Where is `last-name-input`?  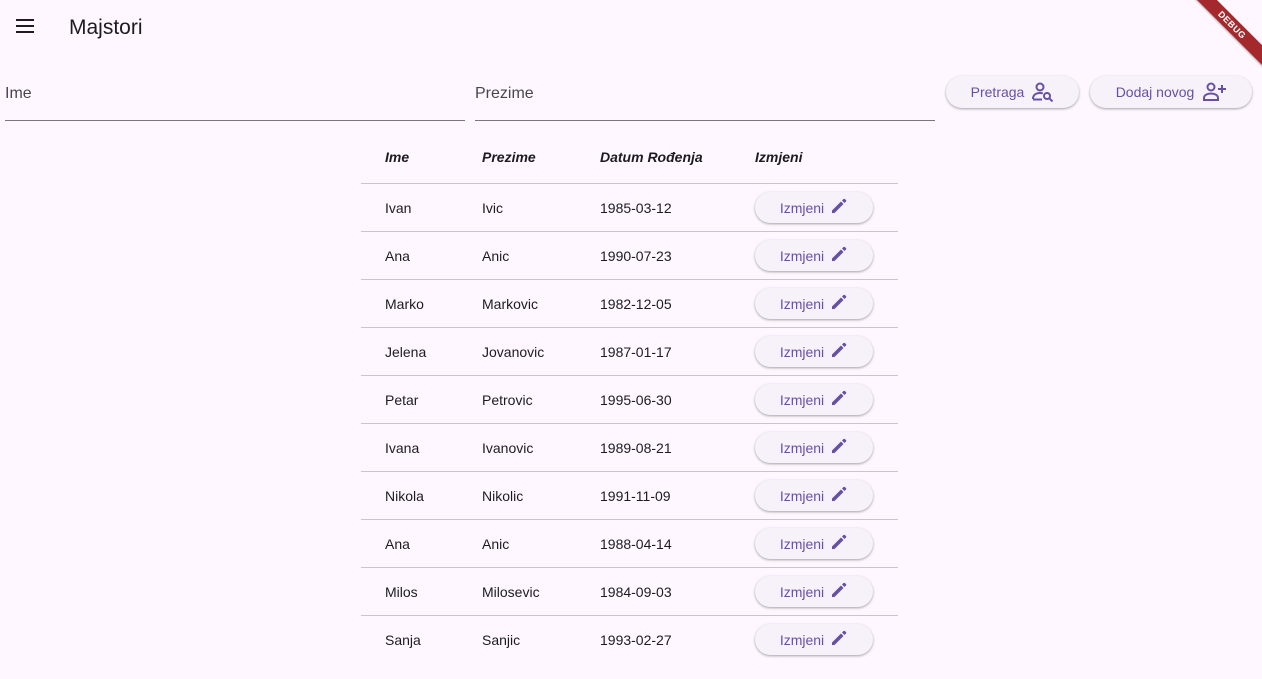
last-name-input is located at coordinates (705, 94).